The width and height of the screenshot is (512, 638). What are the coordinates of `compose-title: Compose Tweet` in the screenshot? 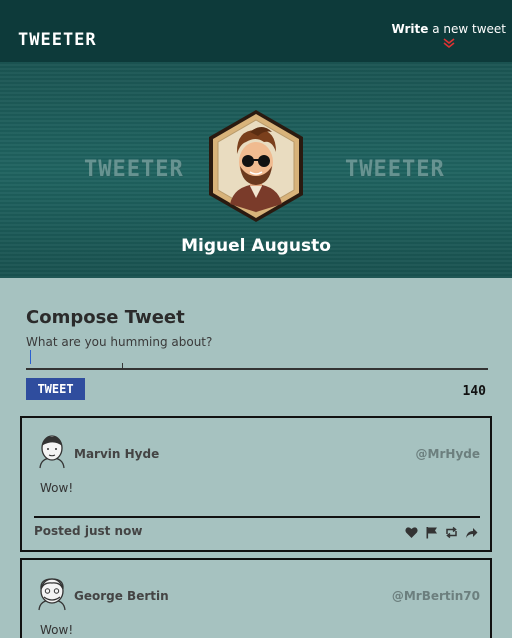 It's located at (105, 317).